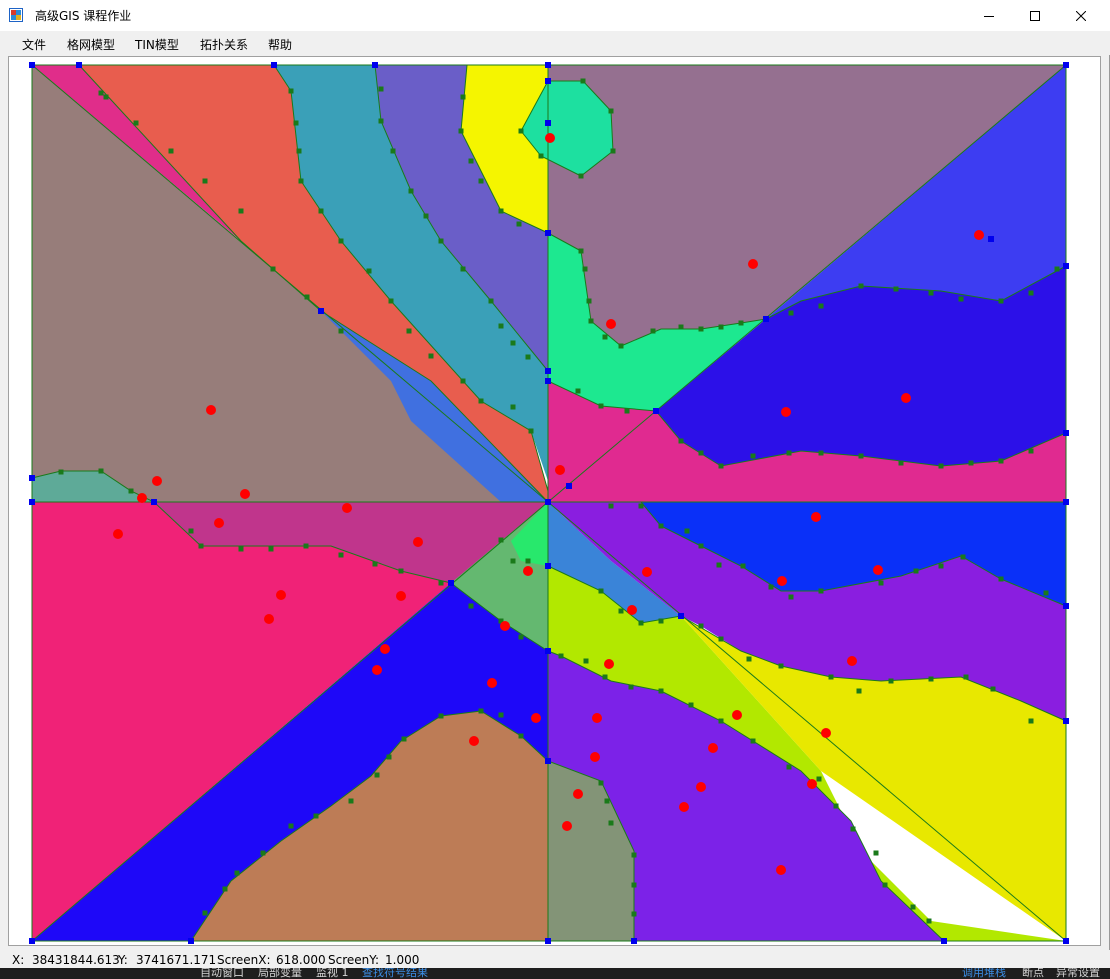 This screenshot has width=1110, height=979. I want to click on screen-x-label: ScreenX:, so click(244, 960).